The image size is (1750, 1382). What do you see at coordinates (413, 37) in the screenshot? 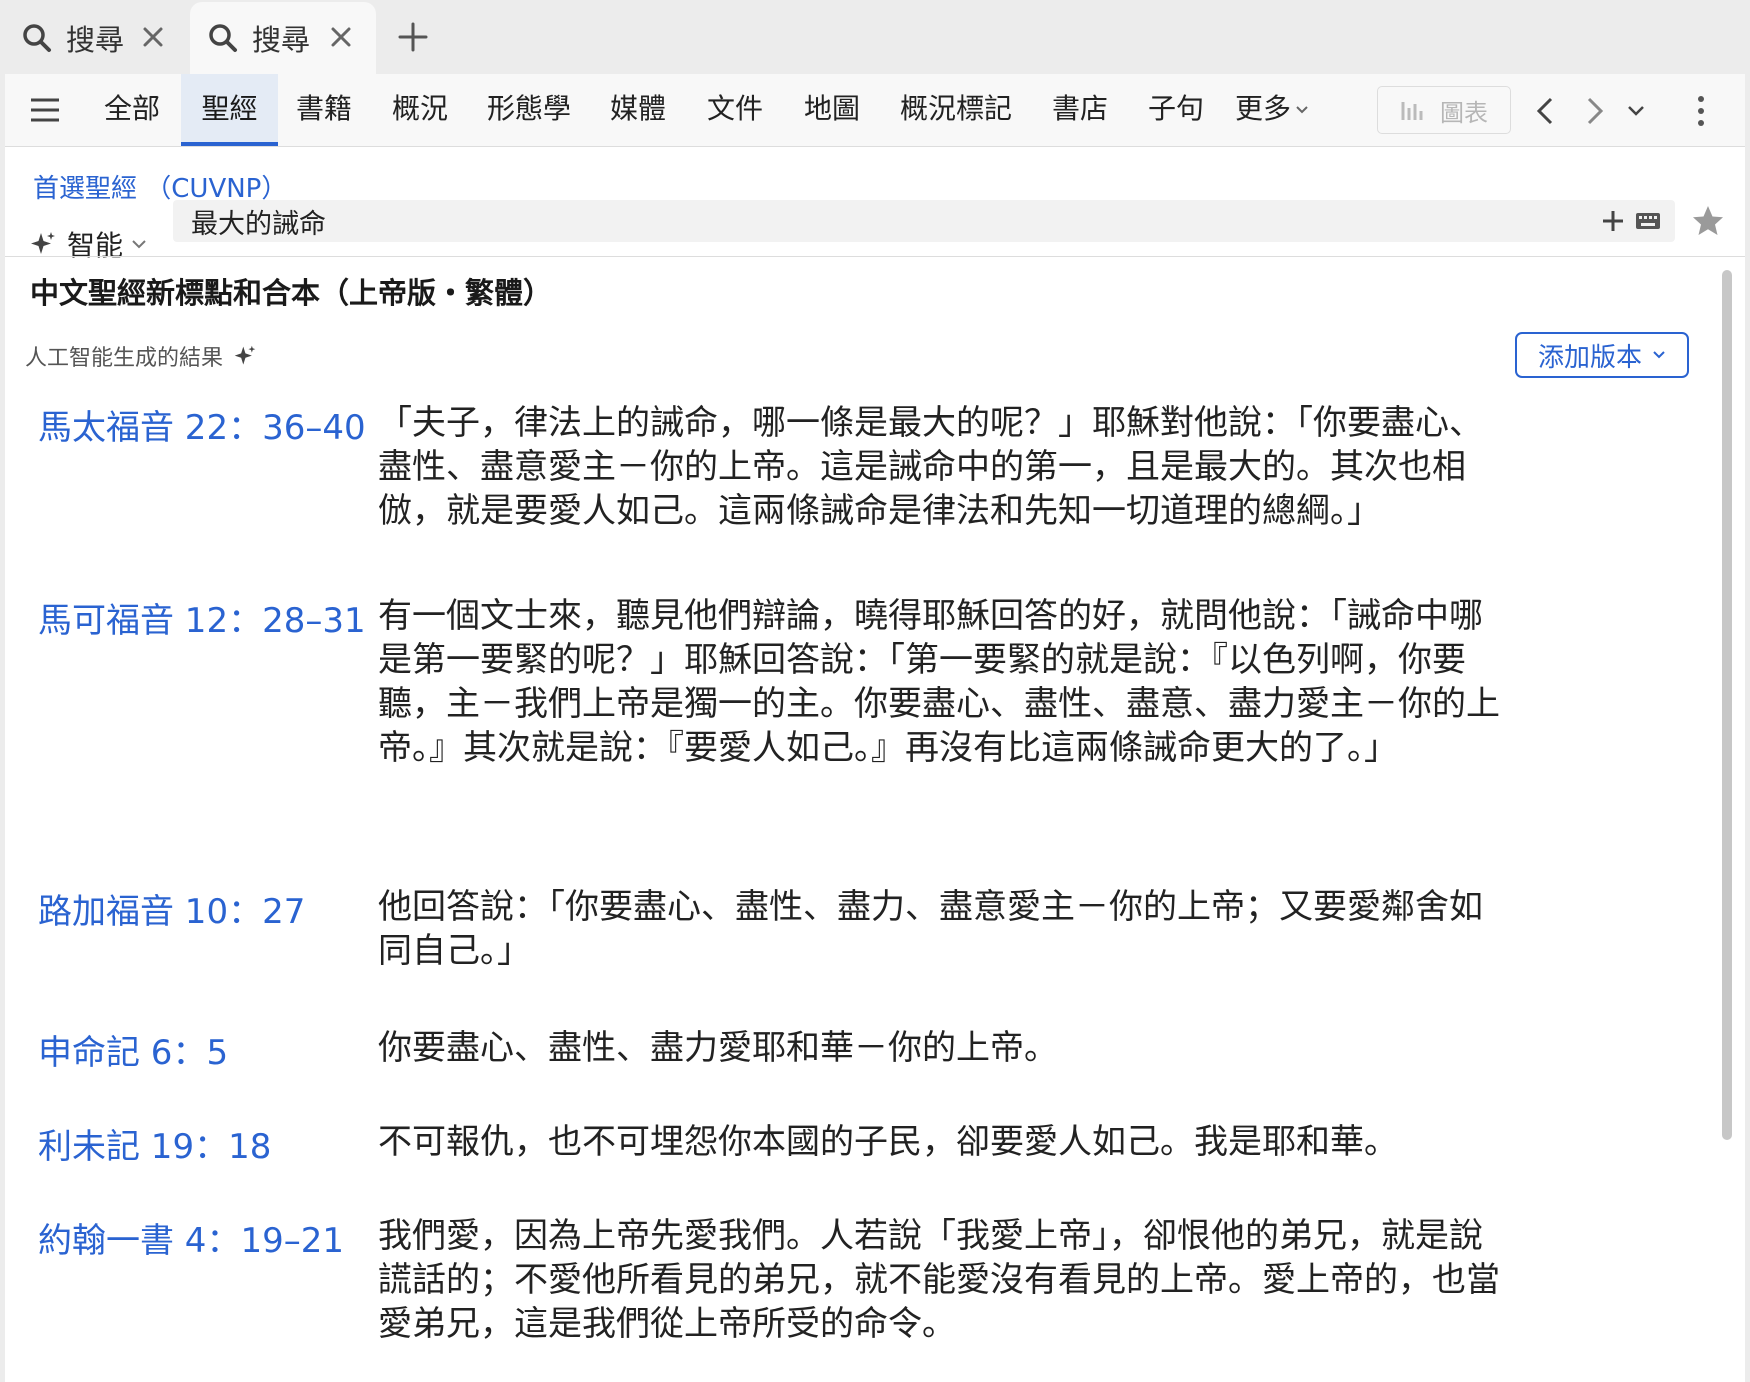
I see `new-tab-plus-icon` at bounding box center [413, 37].